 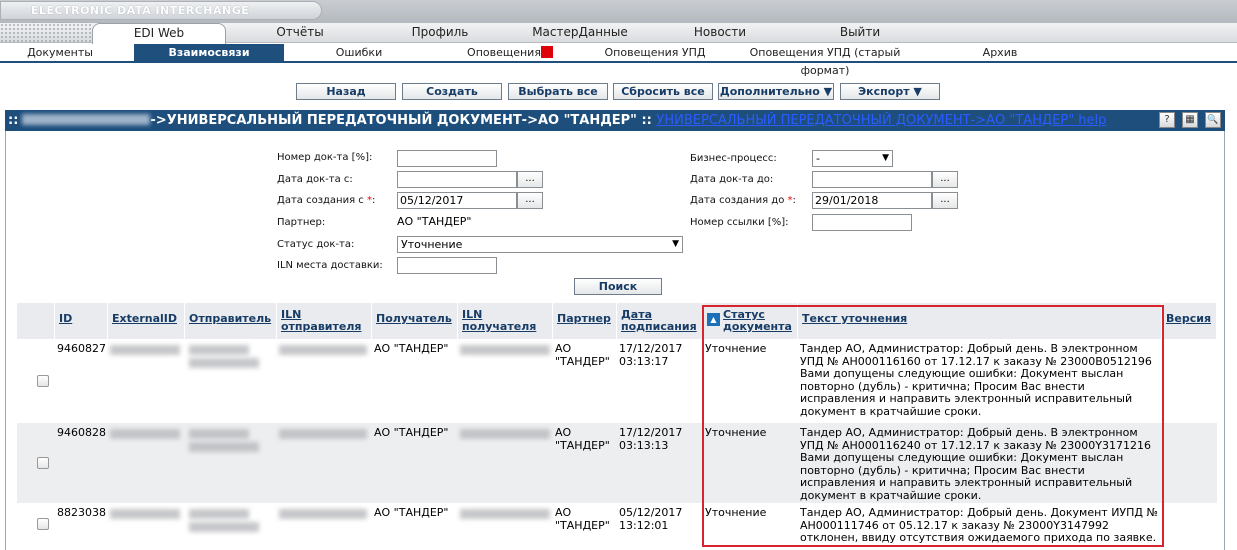 I want to click on header-partner-label: Партнер, so click(x=584, y=318).